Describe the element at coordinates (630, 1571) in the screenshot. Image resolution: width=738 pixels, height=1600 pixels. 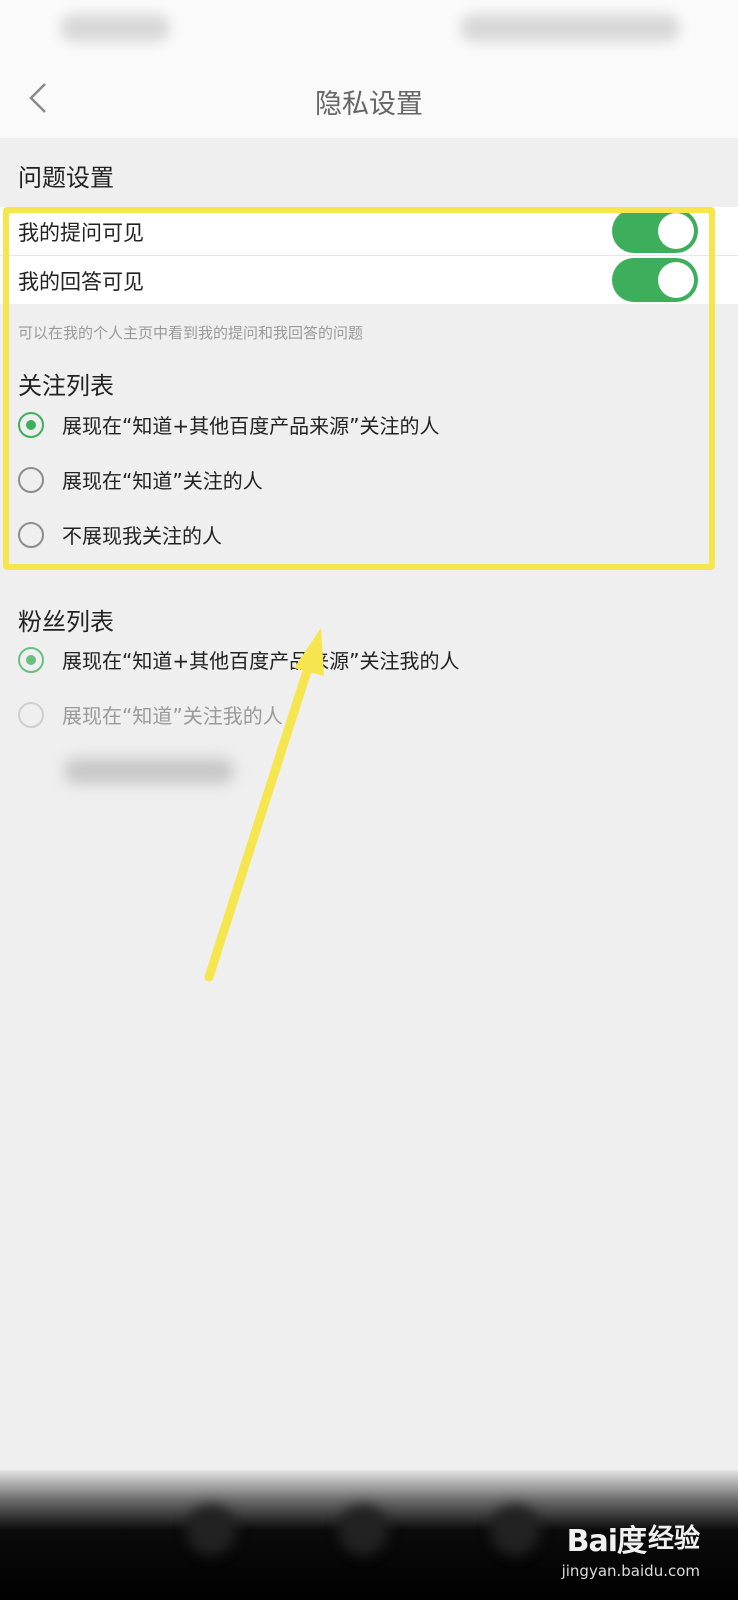
I see `watermark-domain: jingyan.baidu.com` at that location.